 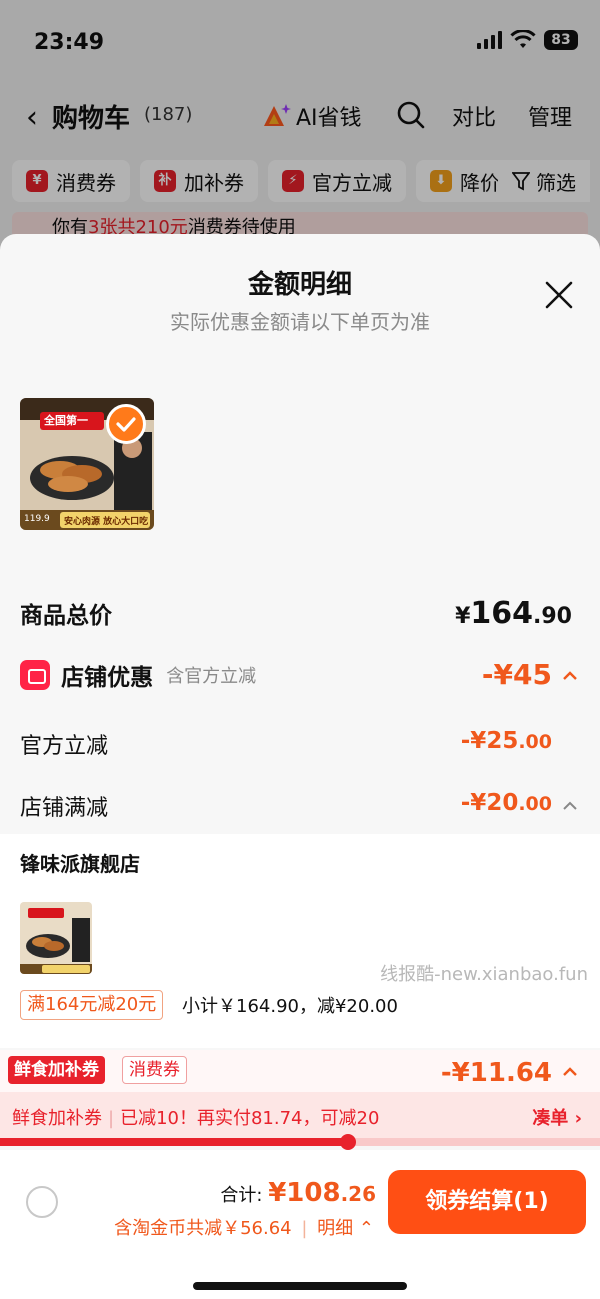 What do you see at coordinates (56, 1070) in the screenshot?
I see `fresh-subsidy-tag: 鲜食加补券` at bounding box center [56, 1070].